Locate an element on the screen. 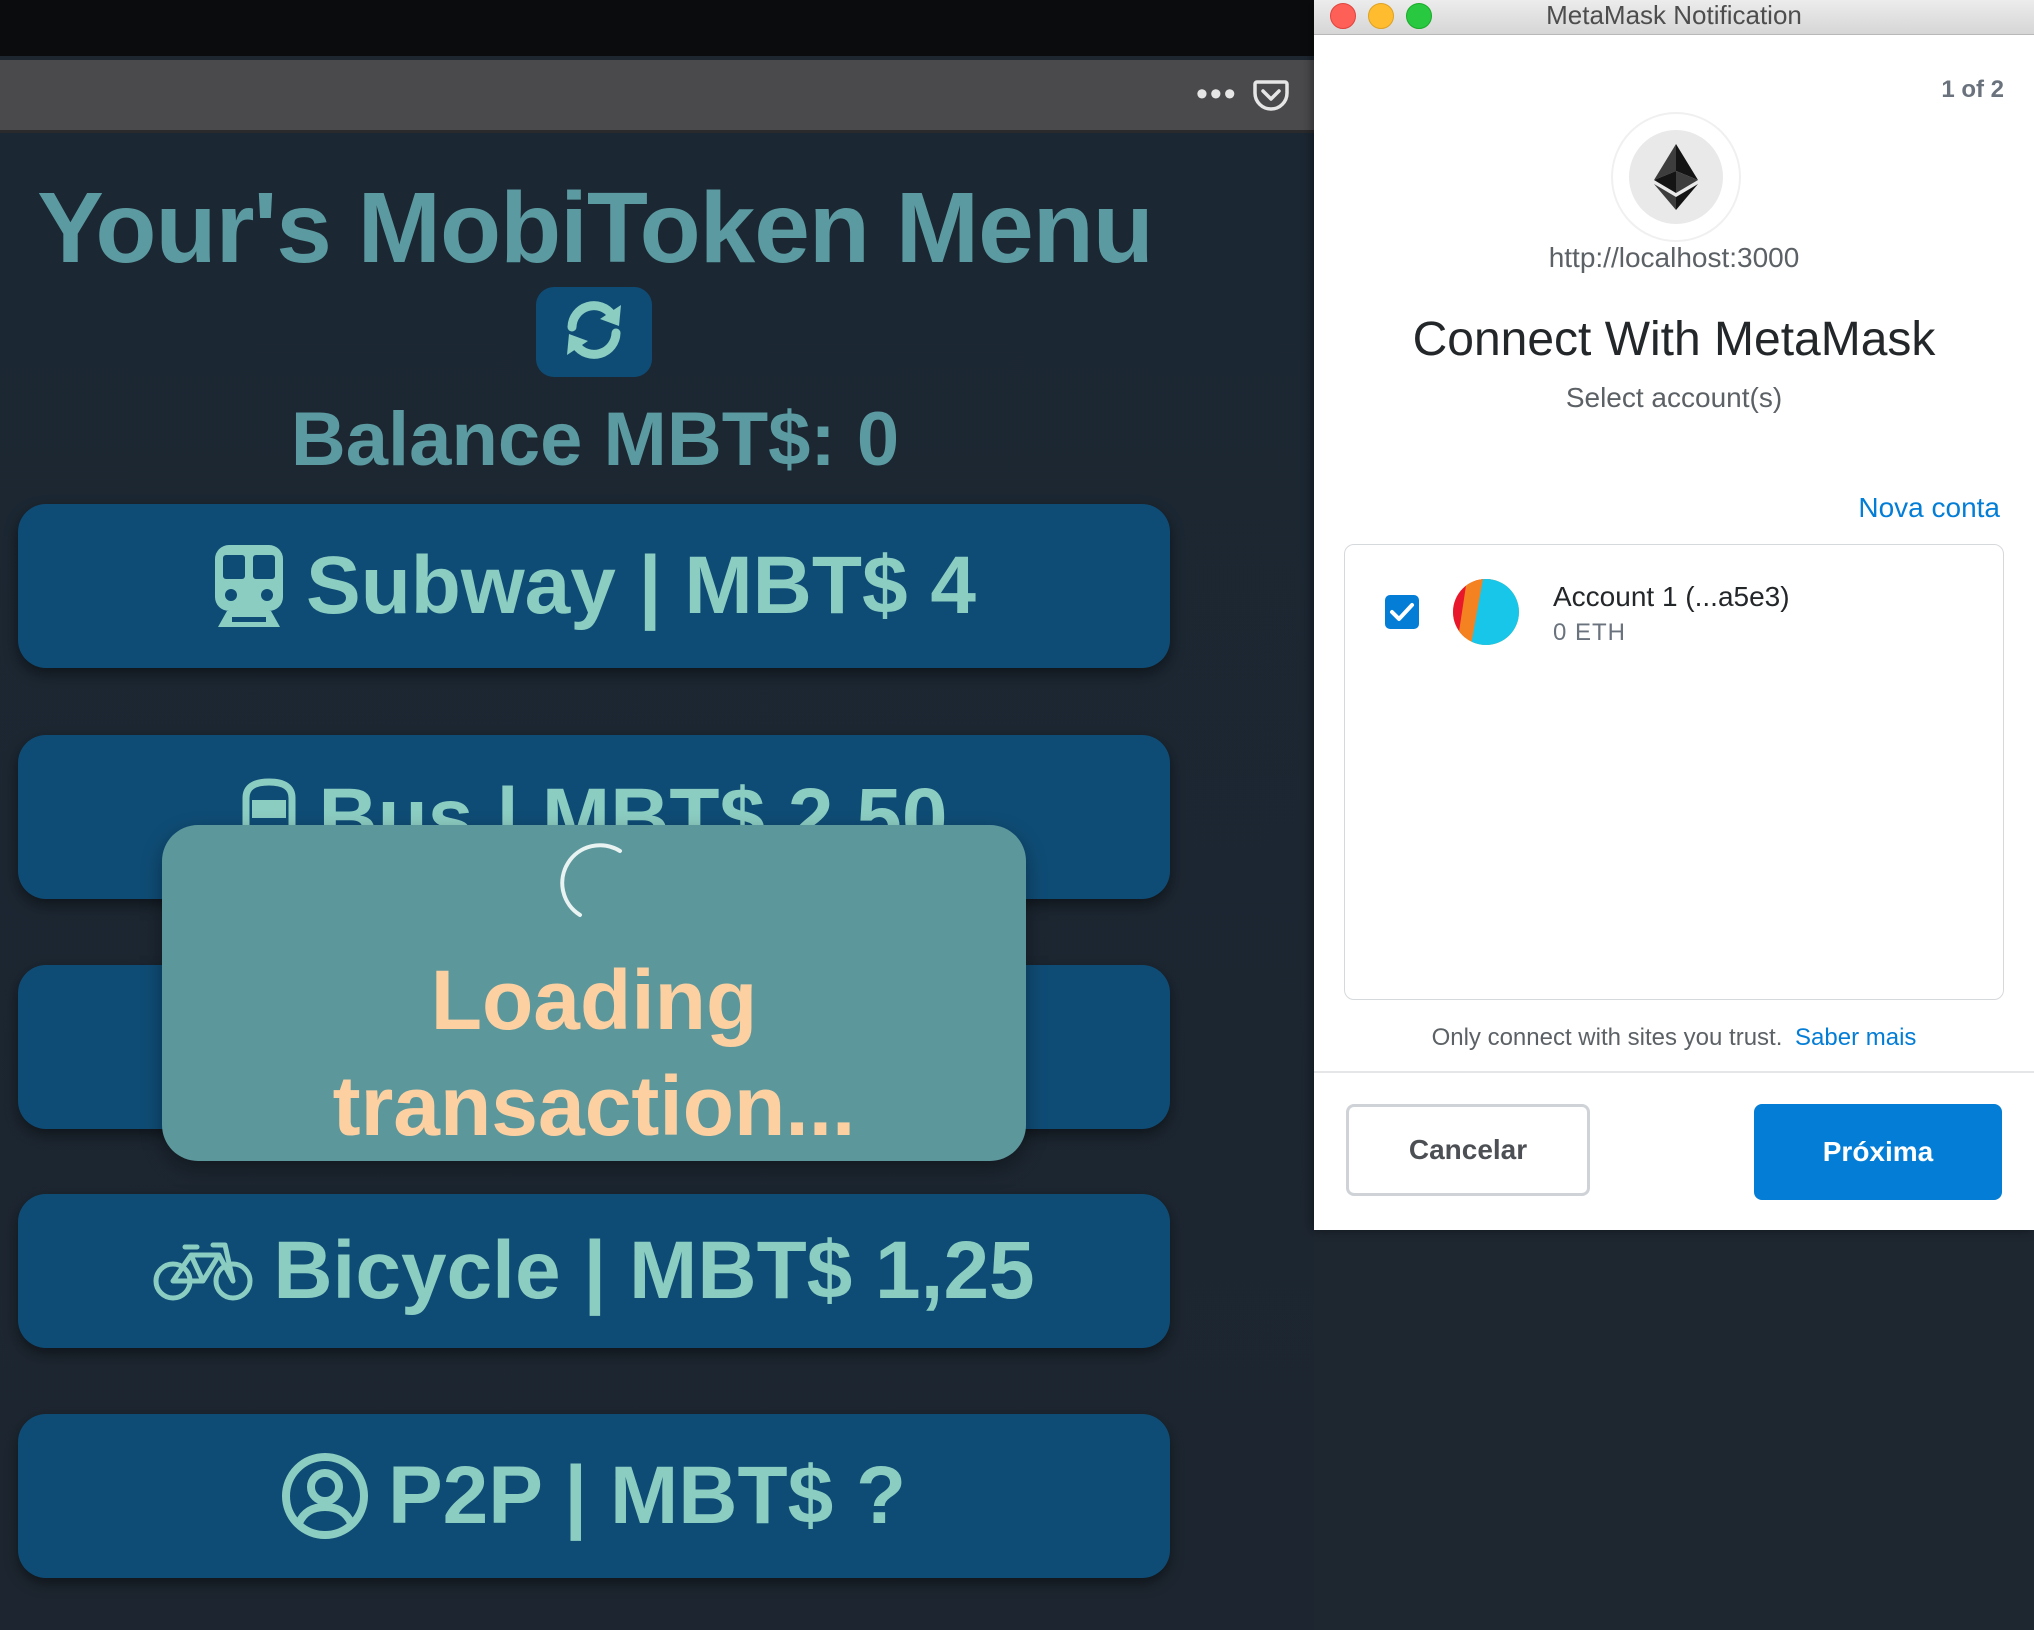  bicycle-icon is located at coordinates (203, 1271).